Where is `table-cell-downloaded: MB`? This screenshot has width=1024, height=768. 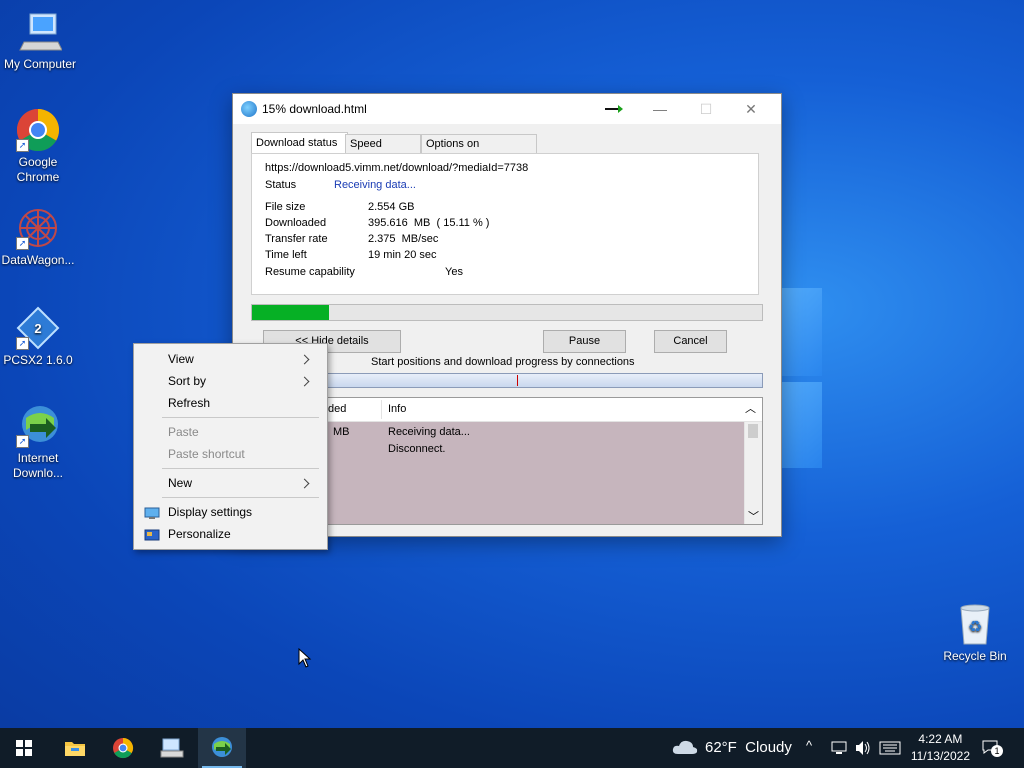
table-cell-downloaded: MB is located at coordinates (341, 432).